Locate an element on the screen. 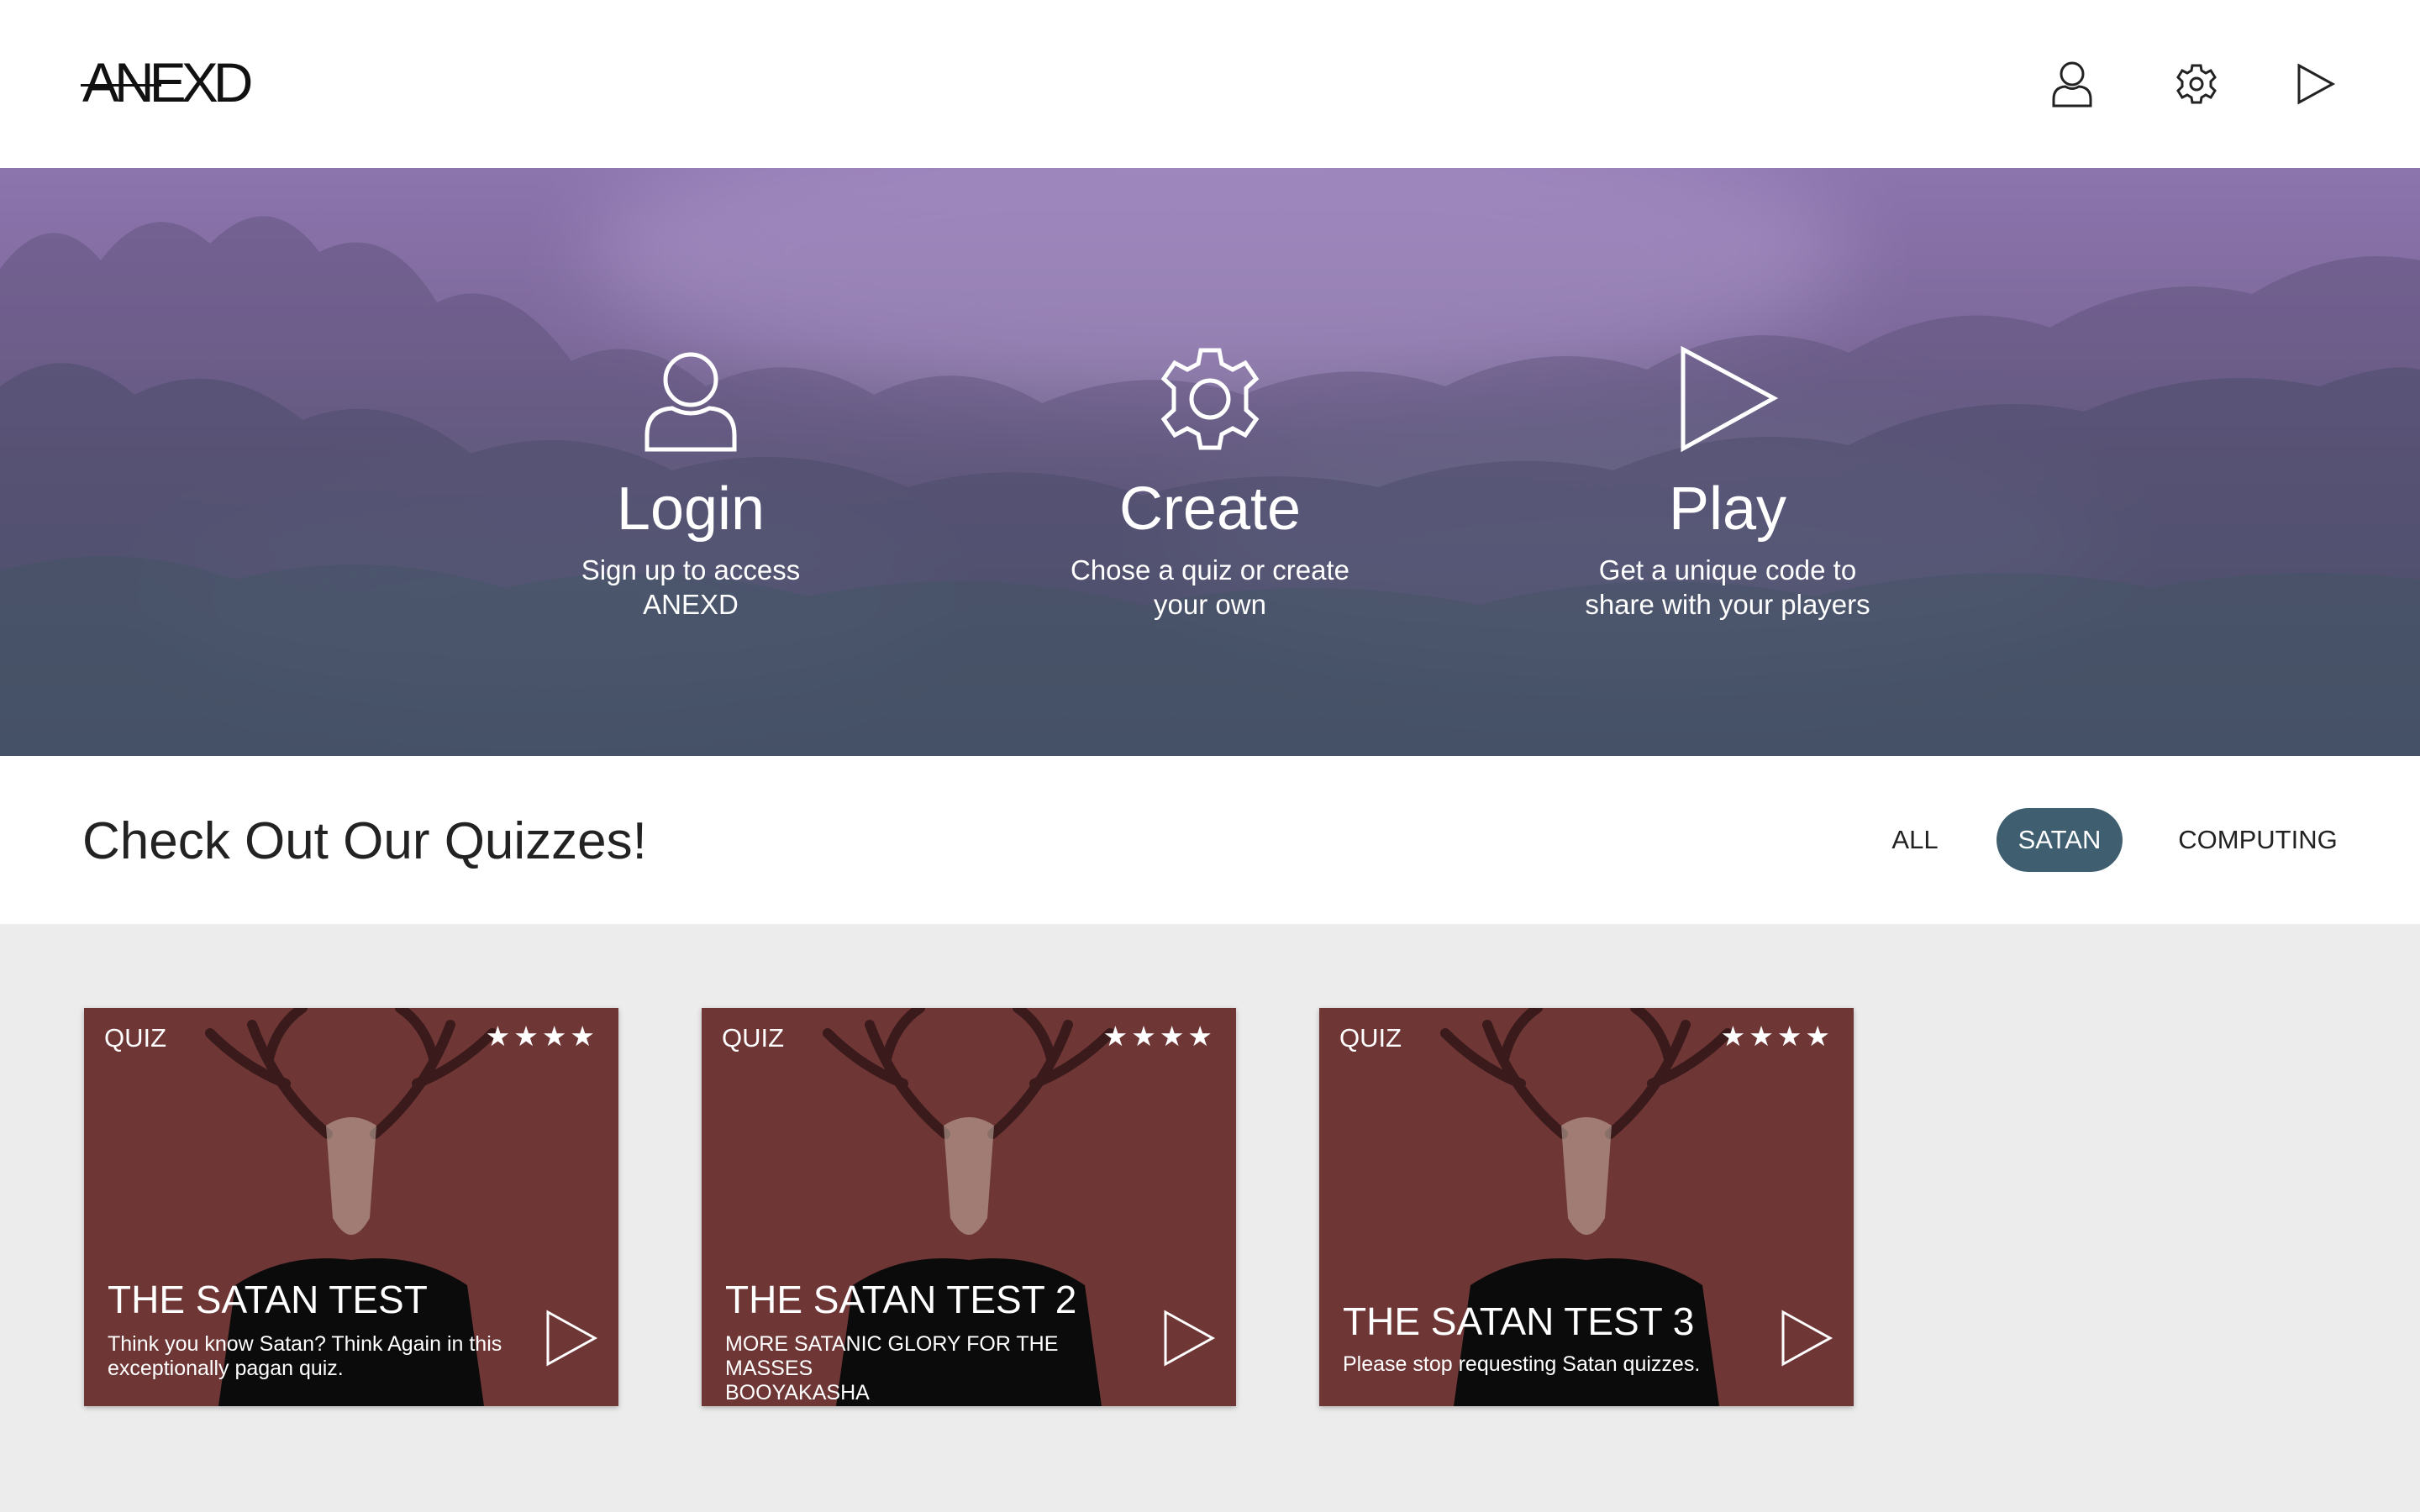  filter-satan: SATAN is located at coordinates (2059, 840).